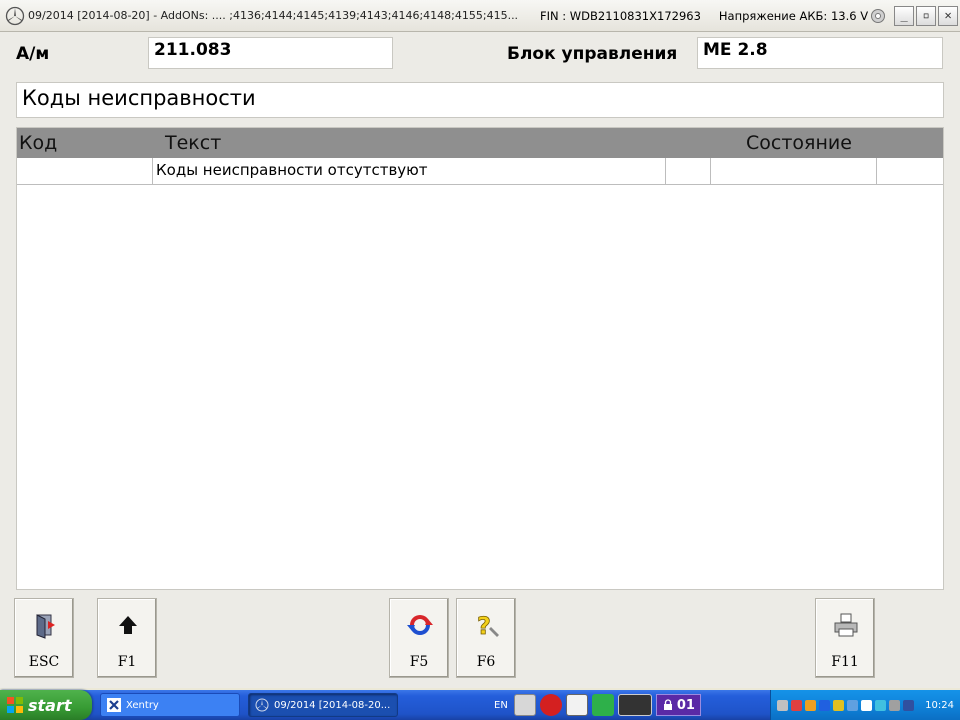 This screenshot has width=960, height=720. I want to click on network-error-icon, so click(797, 705).